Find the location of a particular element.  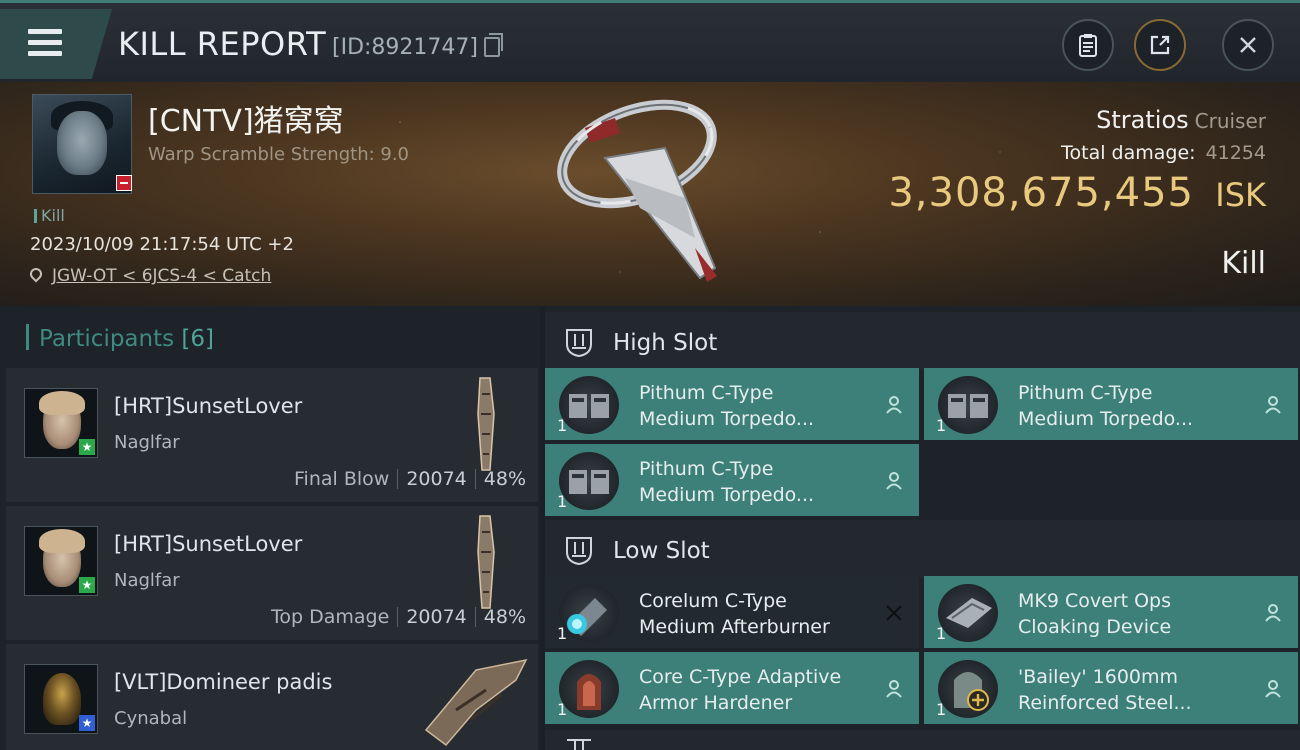

participant-name: [VLT]Domineer padis is located at coordinates (223, 682).